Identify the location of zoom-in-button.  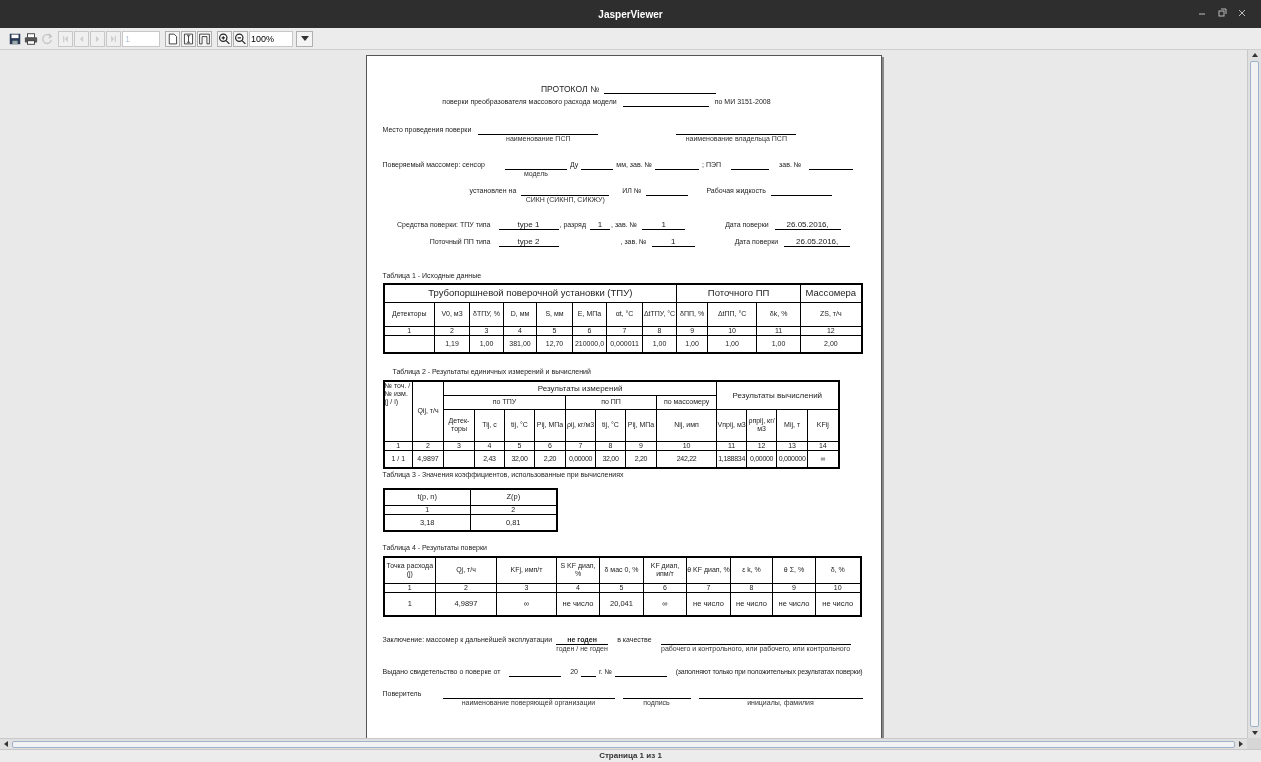
(224, 38).